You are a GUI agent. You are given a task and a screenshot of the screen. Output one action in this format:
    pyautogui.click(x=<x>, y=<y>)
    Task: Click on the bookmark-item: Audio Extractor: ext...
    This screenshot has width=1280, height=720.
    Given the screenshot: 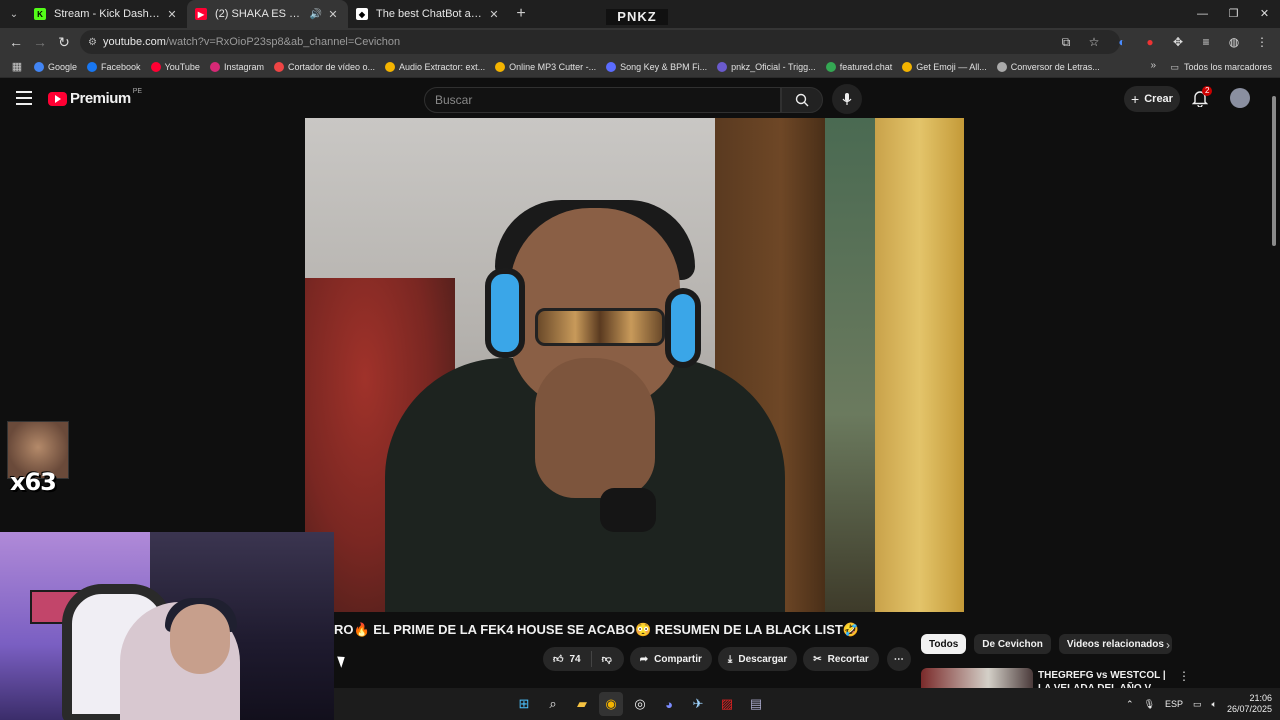 What is the action you would take?
    pyautogui.click(x=435, y=66)
    